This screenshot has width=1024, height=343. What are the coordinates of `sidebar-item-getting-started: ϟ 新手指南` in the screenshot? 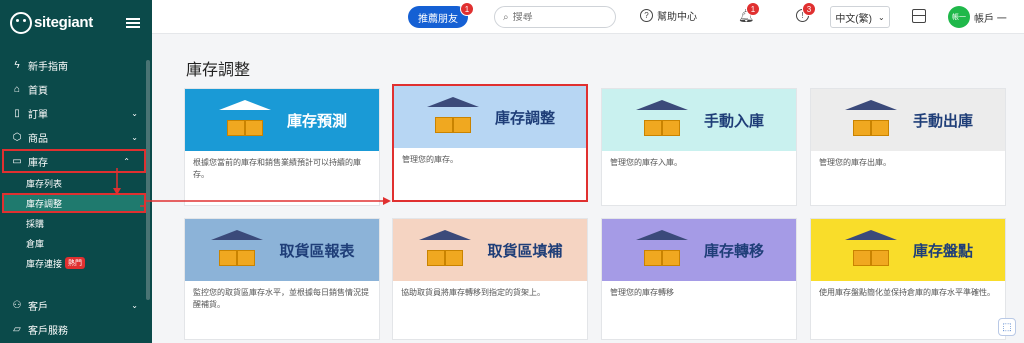 It's located at (76, 65).